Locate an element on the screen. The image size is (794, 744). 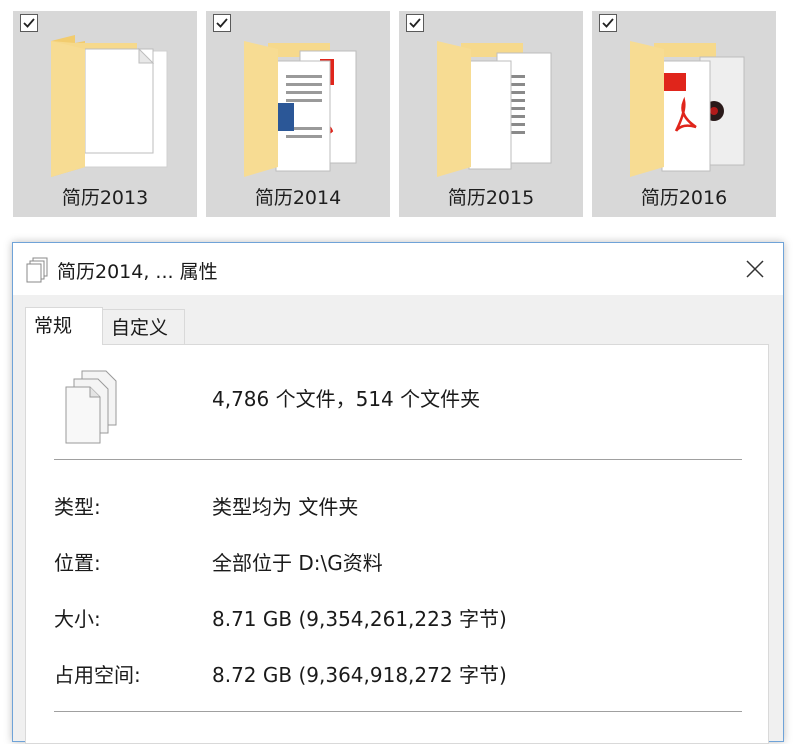
folder-label: 简历2014 is located at coordinates (298, 198).